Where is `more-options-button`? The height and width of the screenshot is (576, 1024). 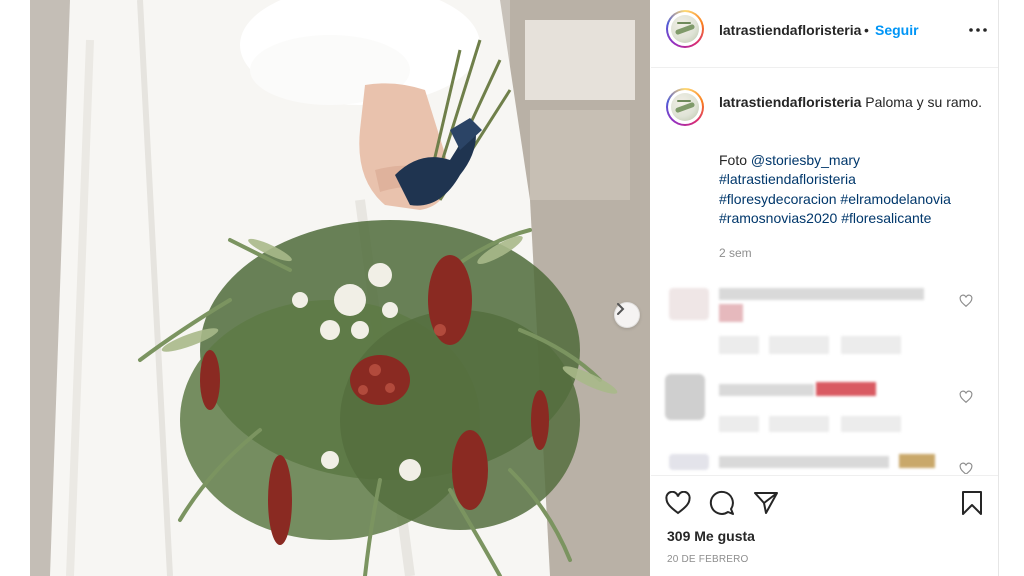 more-options-button is located at coordinates (978, 30).